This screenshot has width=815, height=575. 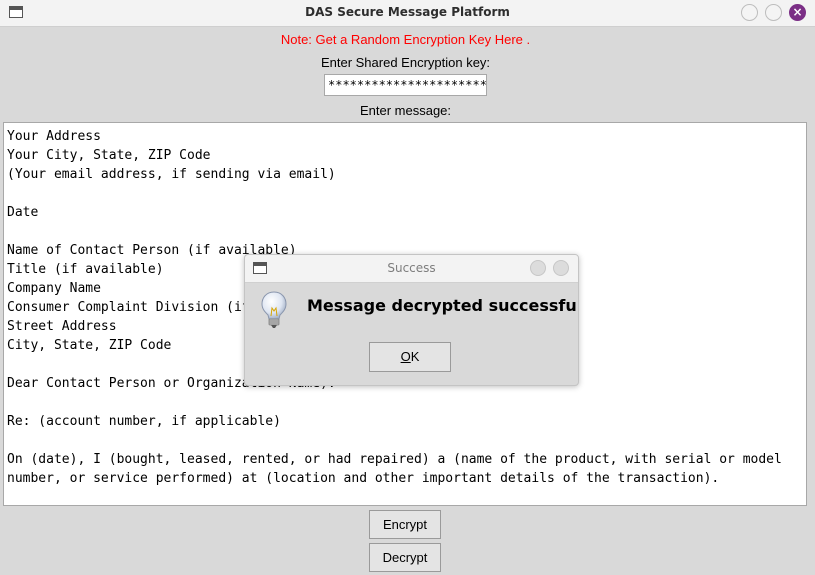 What do you see at coordinates (773, 12) in the screenshot?
I see `maximize-button` at bounding box center [773, 12].